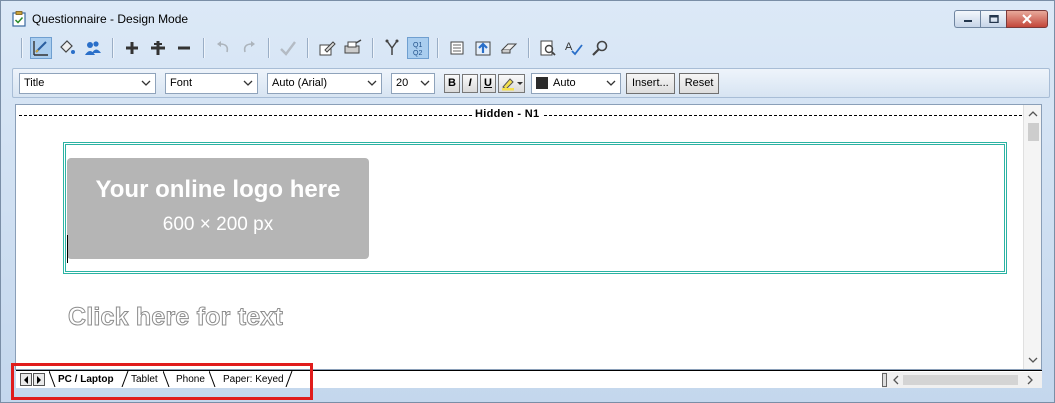 The image size is (1055, 403). What do you see at coordinates (19, 19) in the screenshot?
I see `clipboard-icon` at bounding box center [19, 19].